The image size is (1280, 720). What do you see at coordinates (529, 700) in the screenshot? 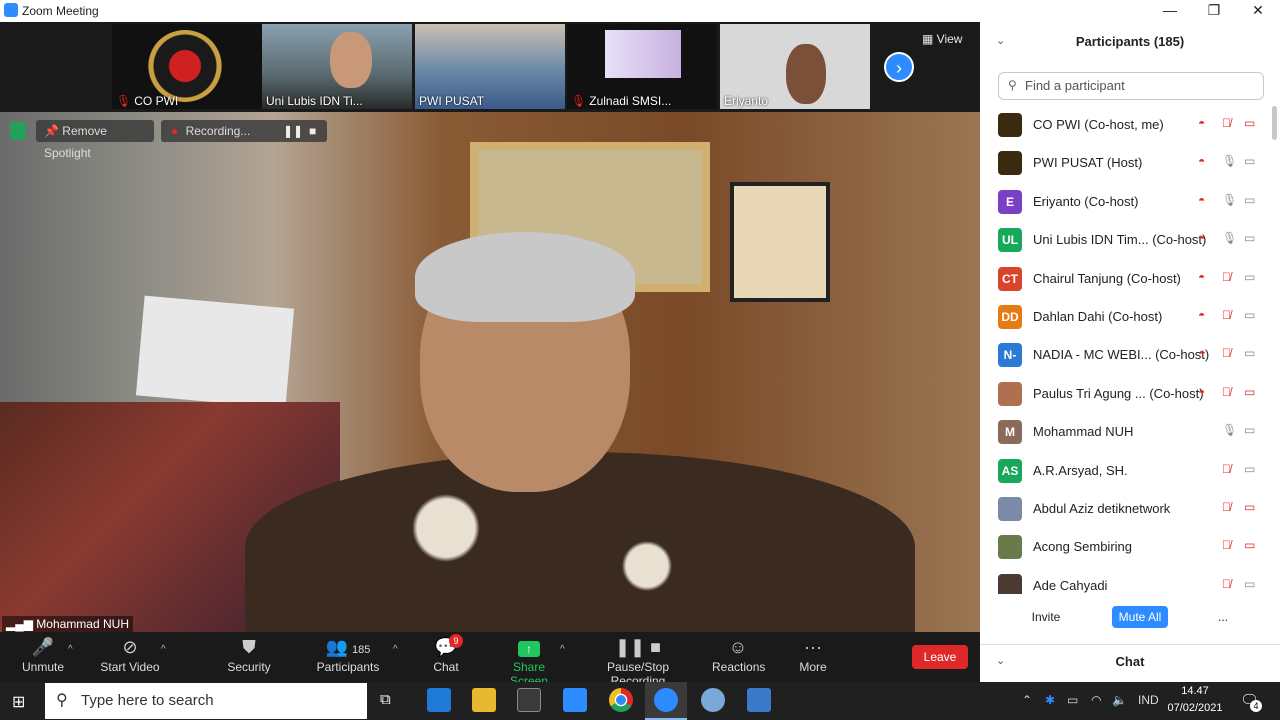
I see `store-icon` at bounding box center [529, 700].